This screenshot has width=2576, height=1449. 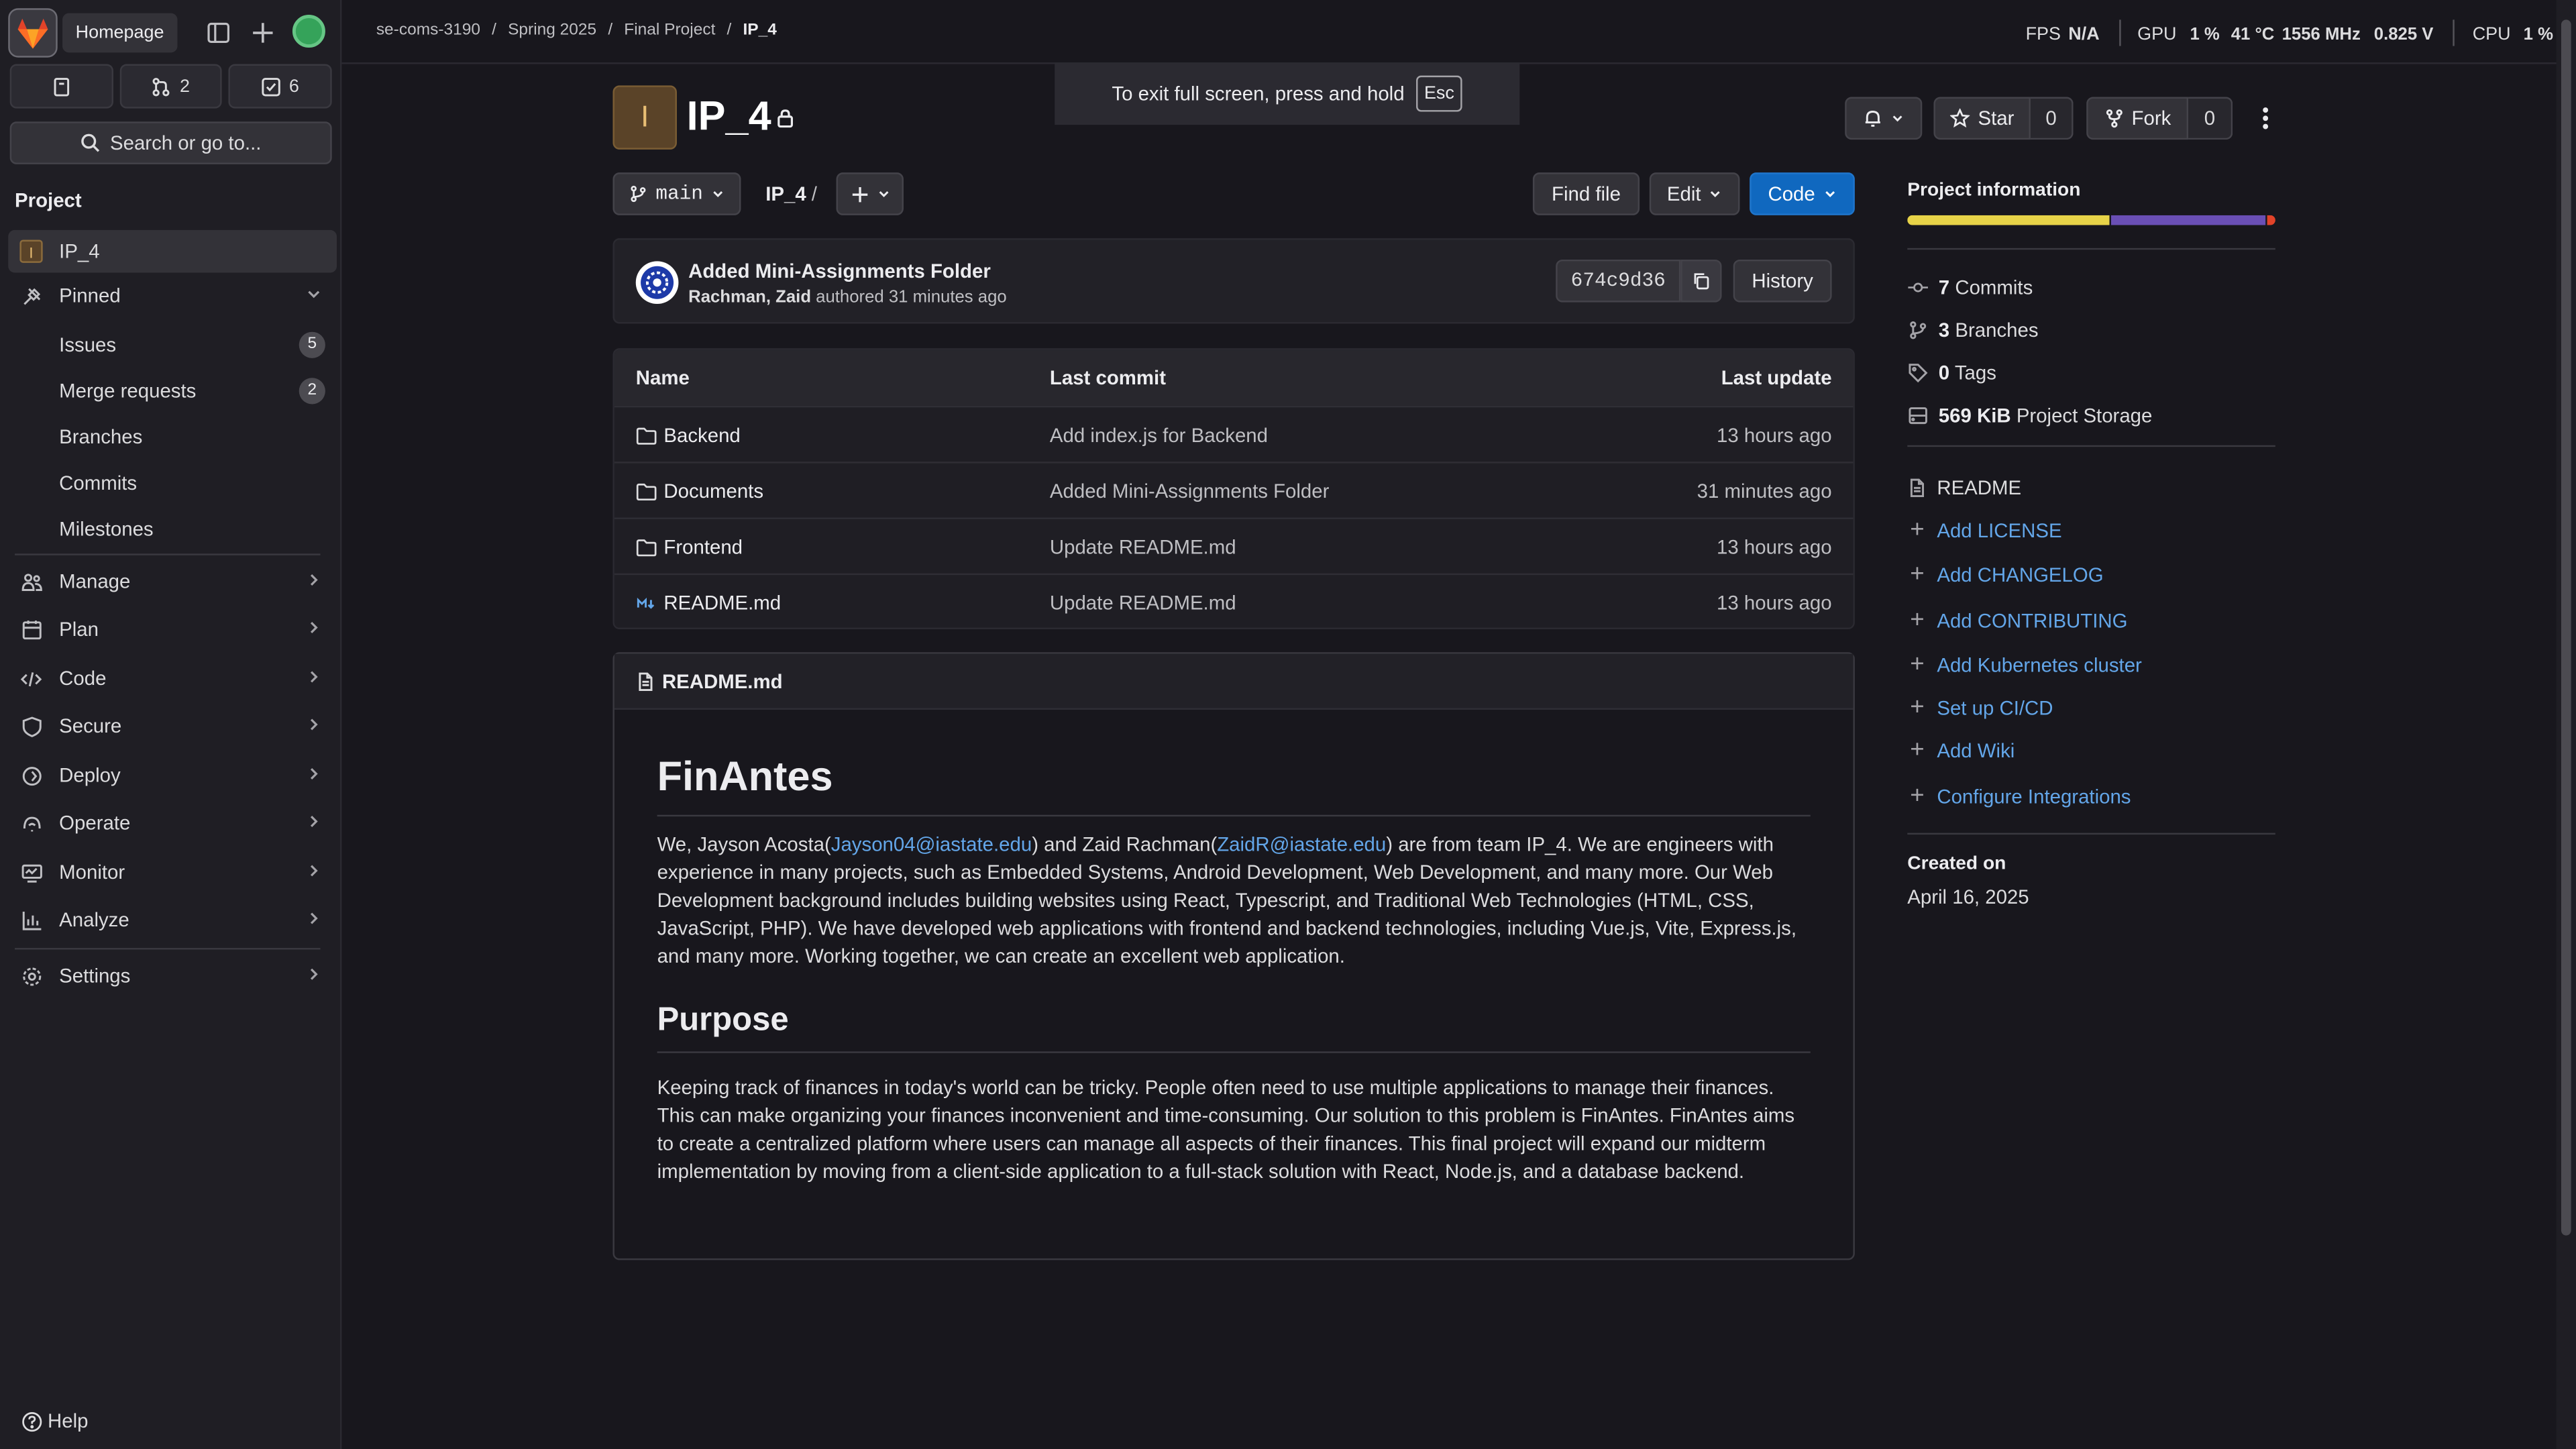 I want to click on fork-count: 0, so click(x=2210, y=118).